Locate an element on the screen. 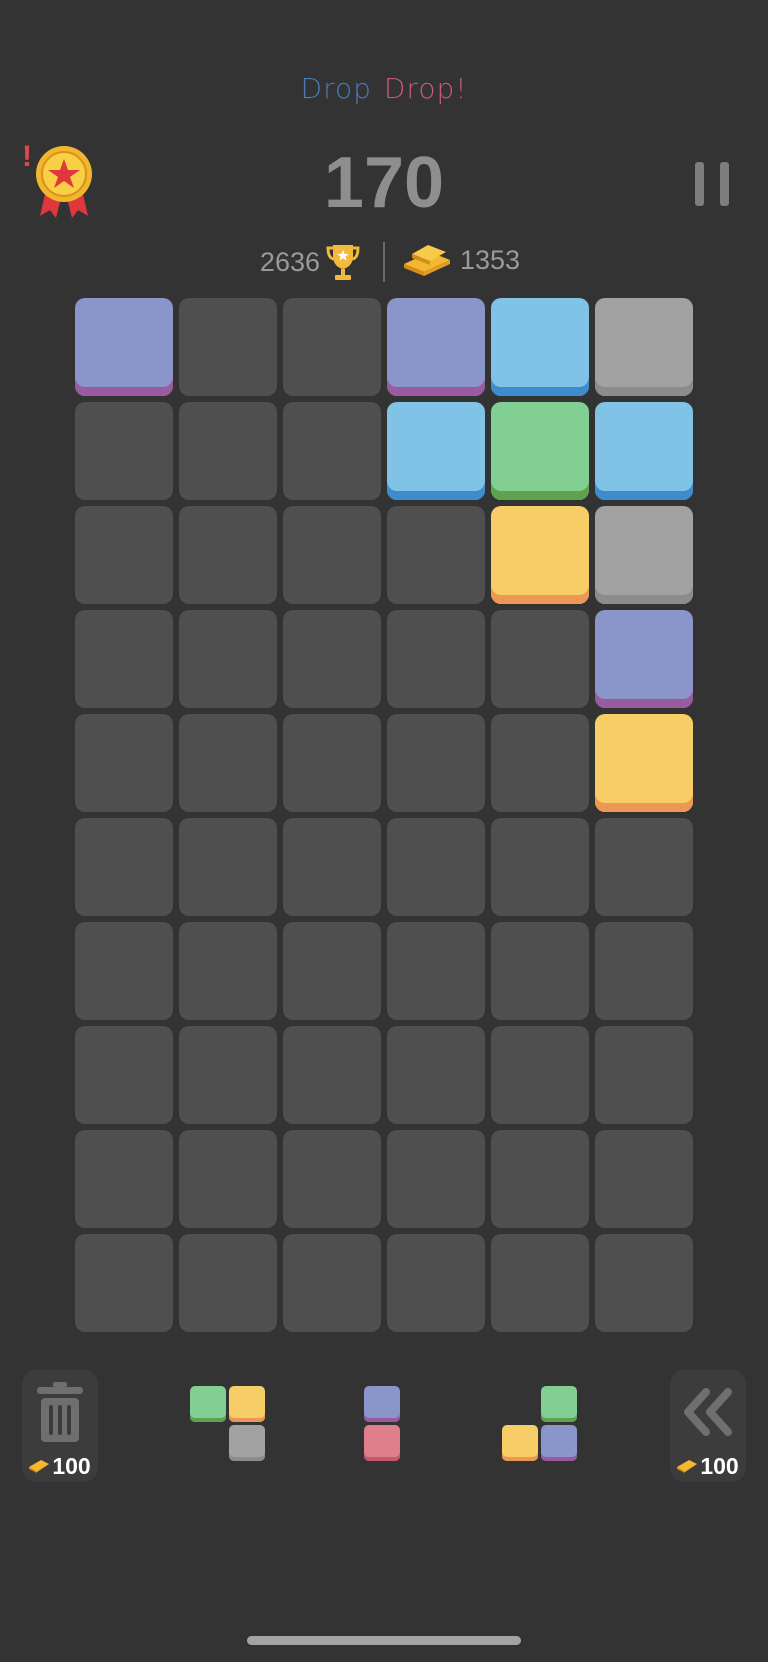  home-indicator is located at coordinates (384, 1640).